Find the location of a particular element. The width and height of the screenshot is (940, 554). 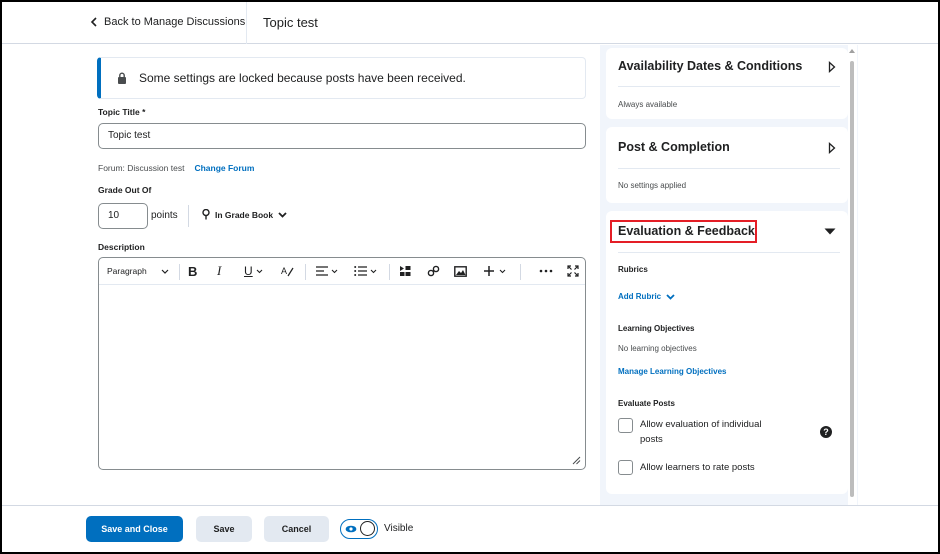

align-button is located at coordinates (327, 271).